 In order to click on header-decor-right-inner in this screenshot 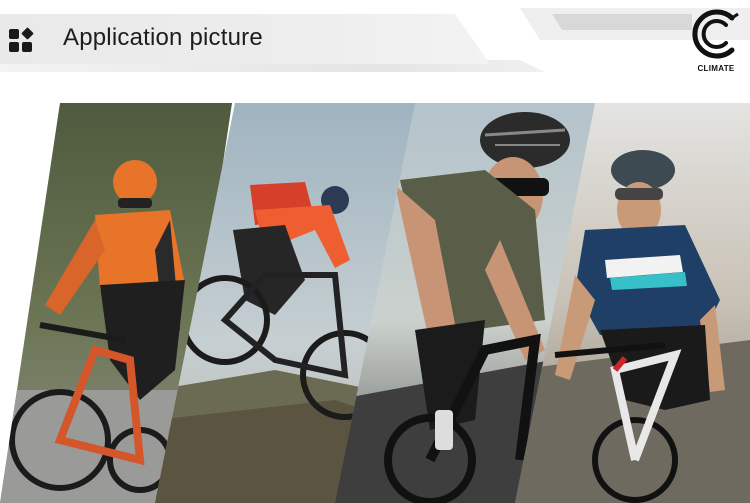, I will do `click(622, 22)`.